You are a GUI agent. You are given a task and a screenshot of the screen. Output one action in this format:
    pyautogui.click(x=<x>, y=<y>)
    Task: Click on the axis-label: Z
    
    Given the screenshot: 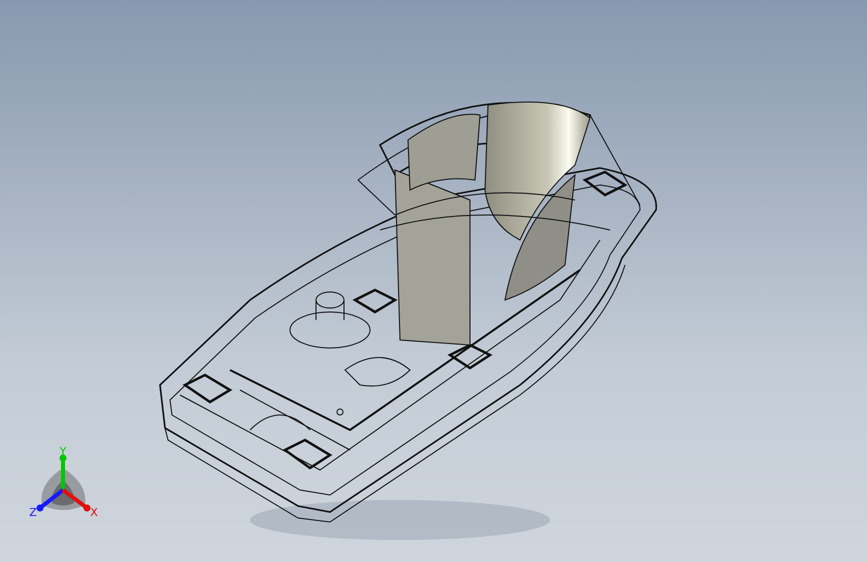 What is the action you would take?
    pyautogui.click(x=33, y=512)
    